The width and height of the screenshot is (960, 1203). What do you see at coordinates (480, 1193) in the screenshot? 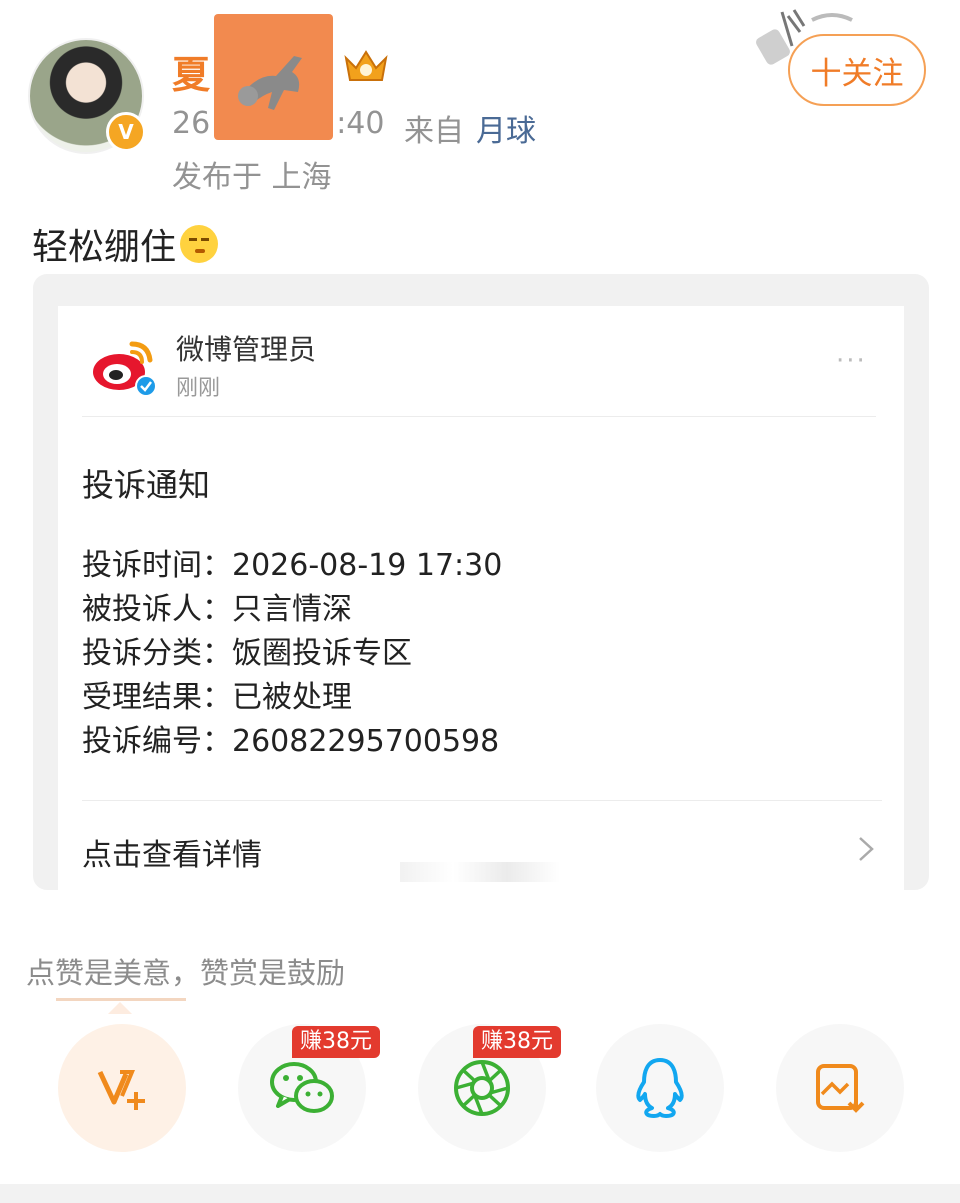
I see `bottom-bar` at bounding box center [480, 1193].